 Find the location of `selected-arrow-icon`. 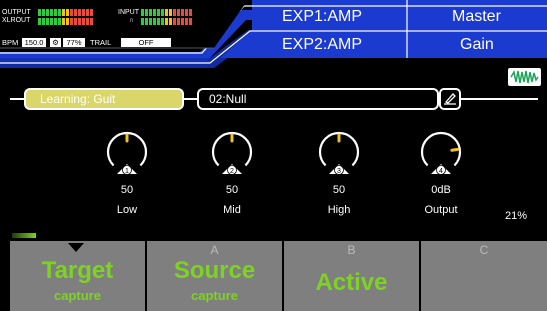

selected-arrow-icon is located at coordinates (76, 247).